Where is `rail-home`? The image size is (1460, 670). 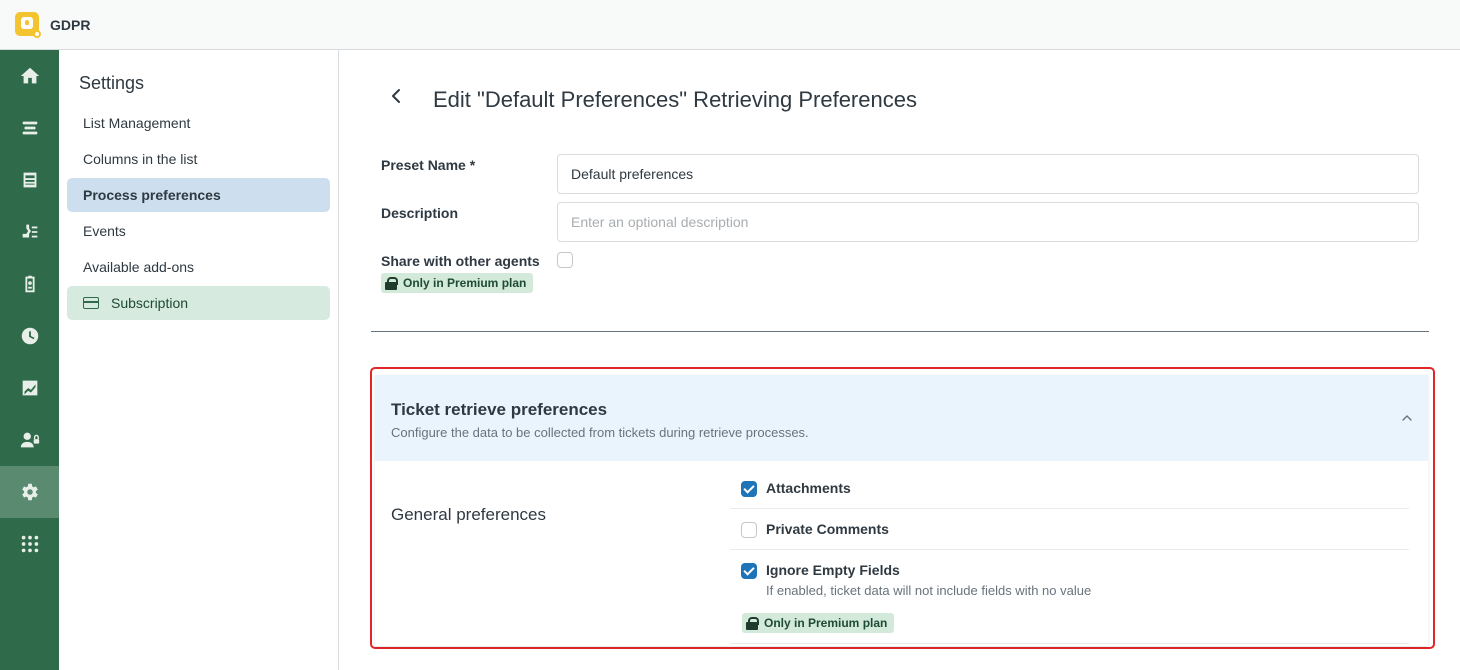 rail-home is located at coordinates (29, 76).